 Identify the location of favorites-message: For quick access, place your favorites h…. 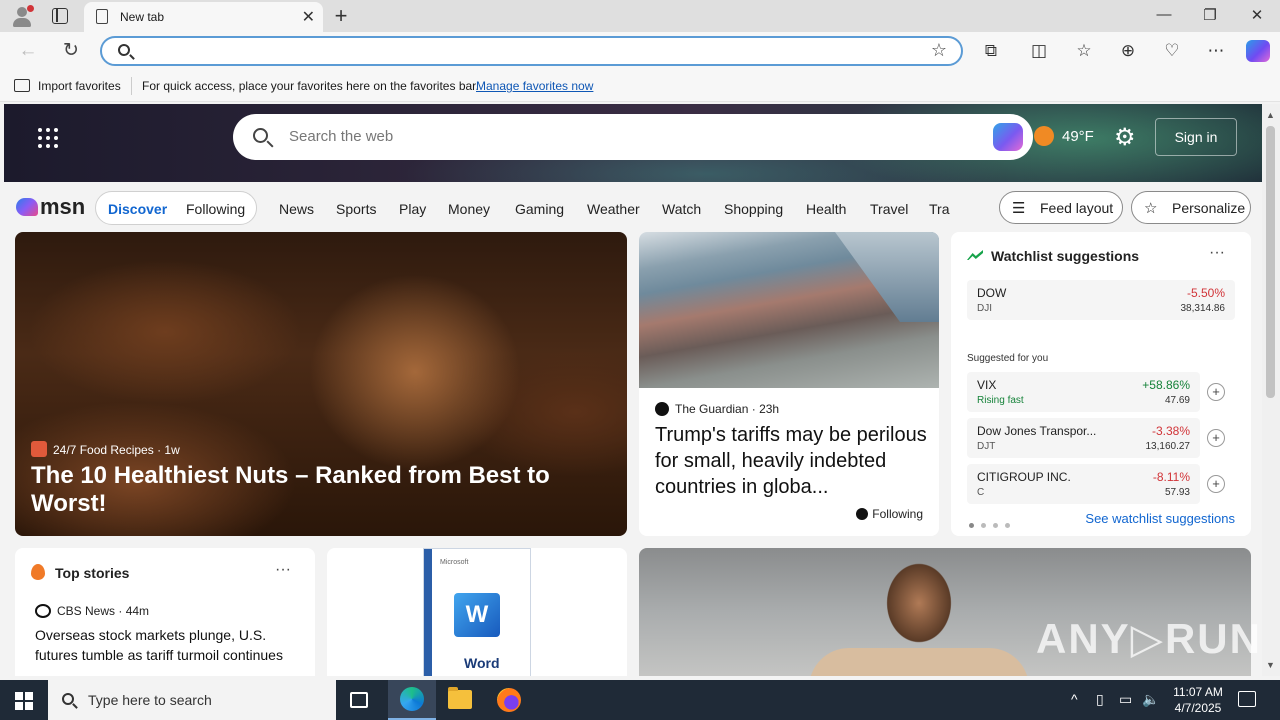
(310, 86).